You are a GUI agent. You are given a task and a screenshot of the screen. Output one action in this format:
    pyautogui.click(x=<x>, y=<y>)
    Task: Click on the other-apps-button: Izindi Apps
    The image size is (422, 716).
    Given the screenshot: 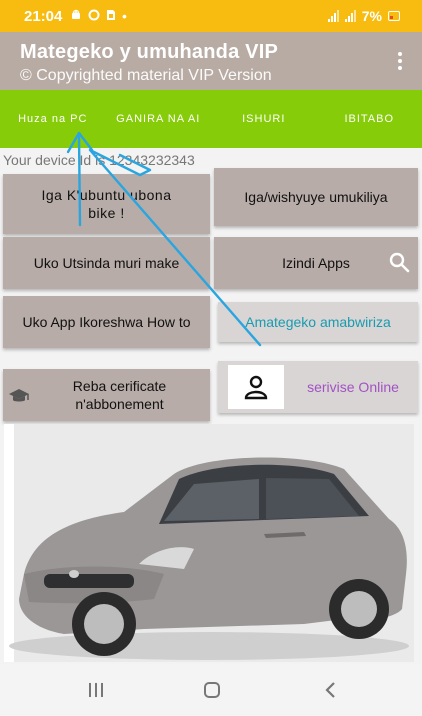 What is the action you would take?
    pyautogui.click(x=316, y=263)
    